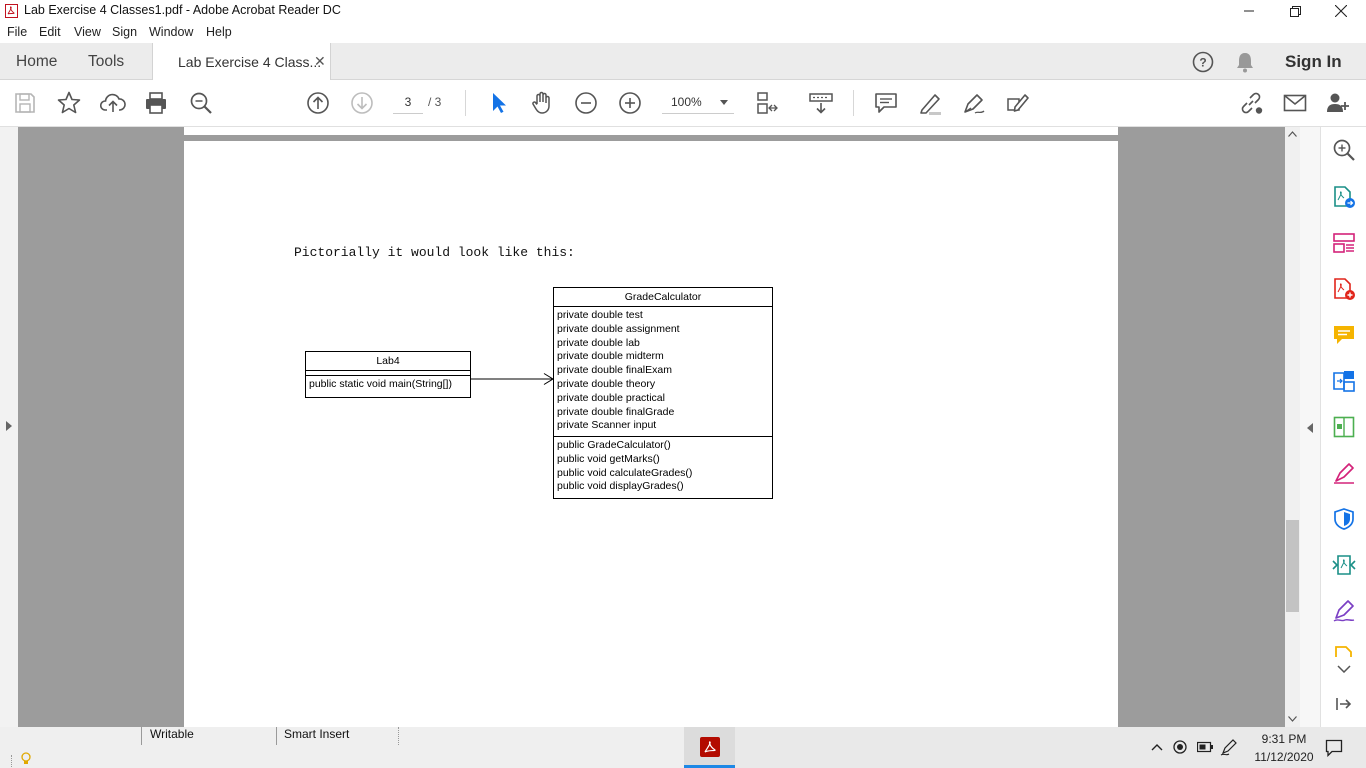 The image size is (1366, 768). What do you see at coordinates (1292, 566) in the screenshot?
I see `scrollbar-thumb` at bounding box center [1292, 566].